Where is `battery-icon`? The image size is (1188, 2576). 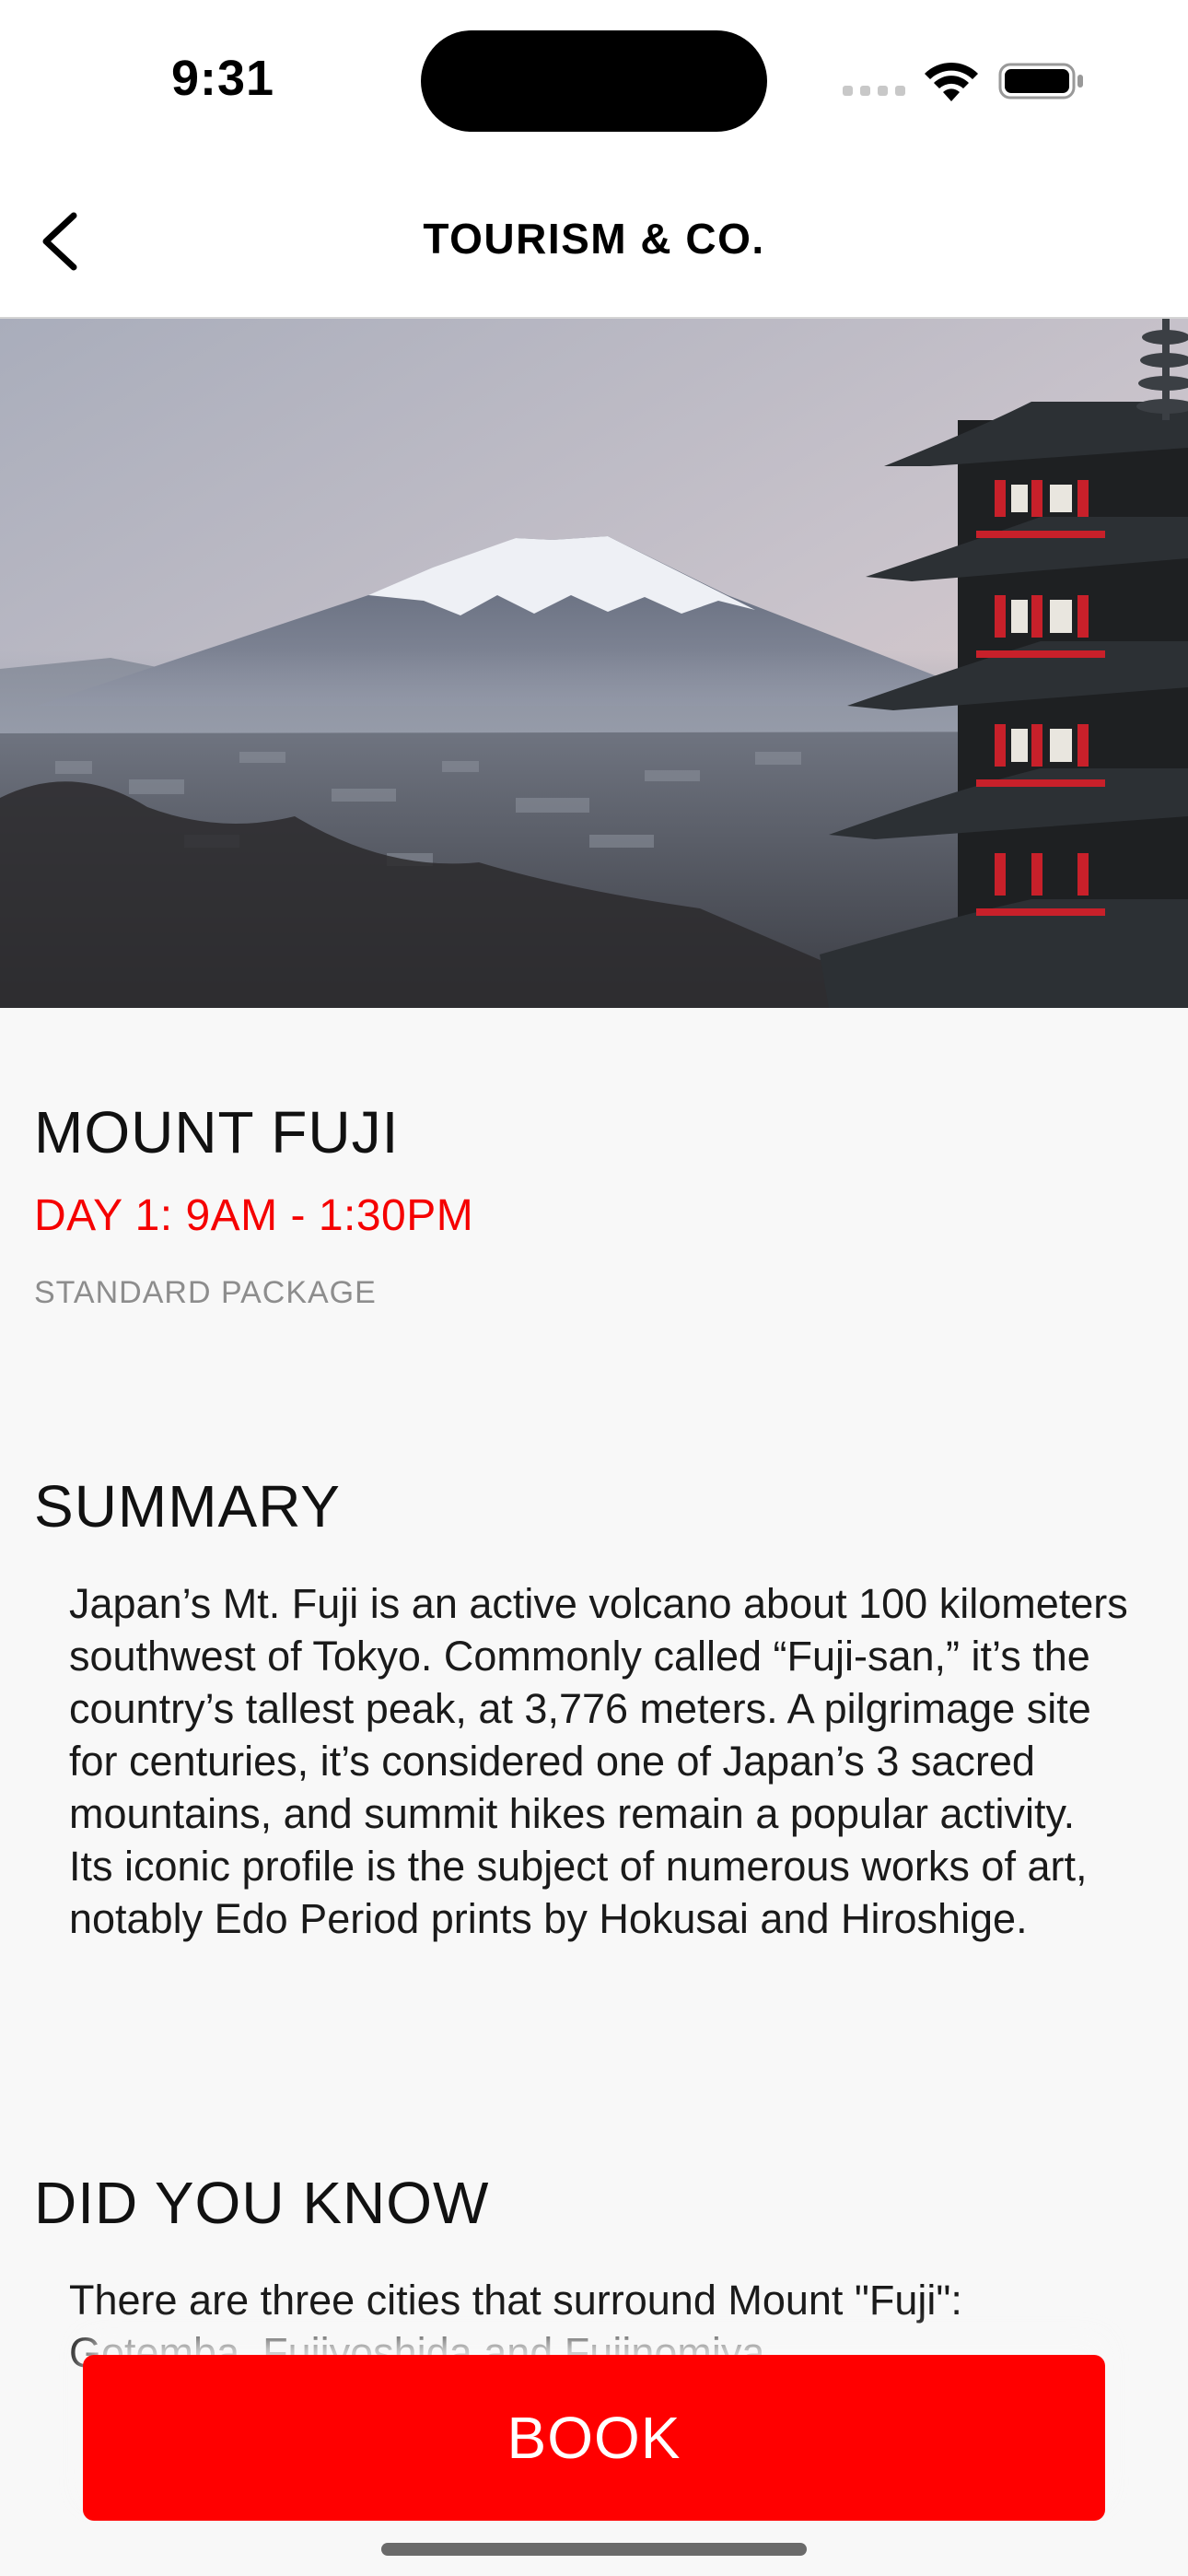
battery-icon is located at coordinates (1040, 81).